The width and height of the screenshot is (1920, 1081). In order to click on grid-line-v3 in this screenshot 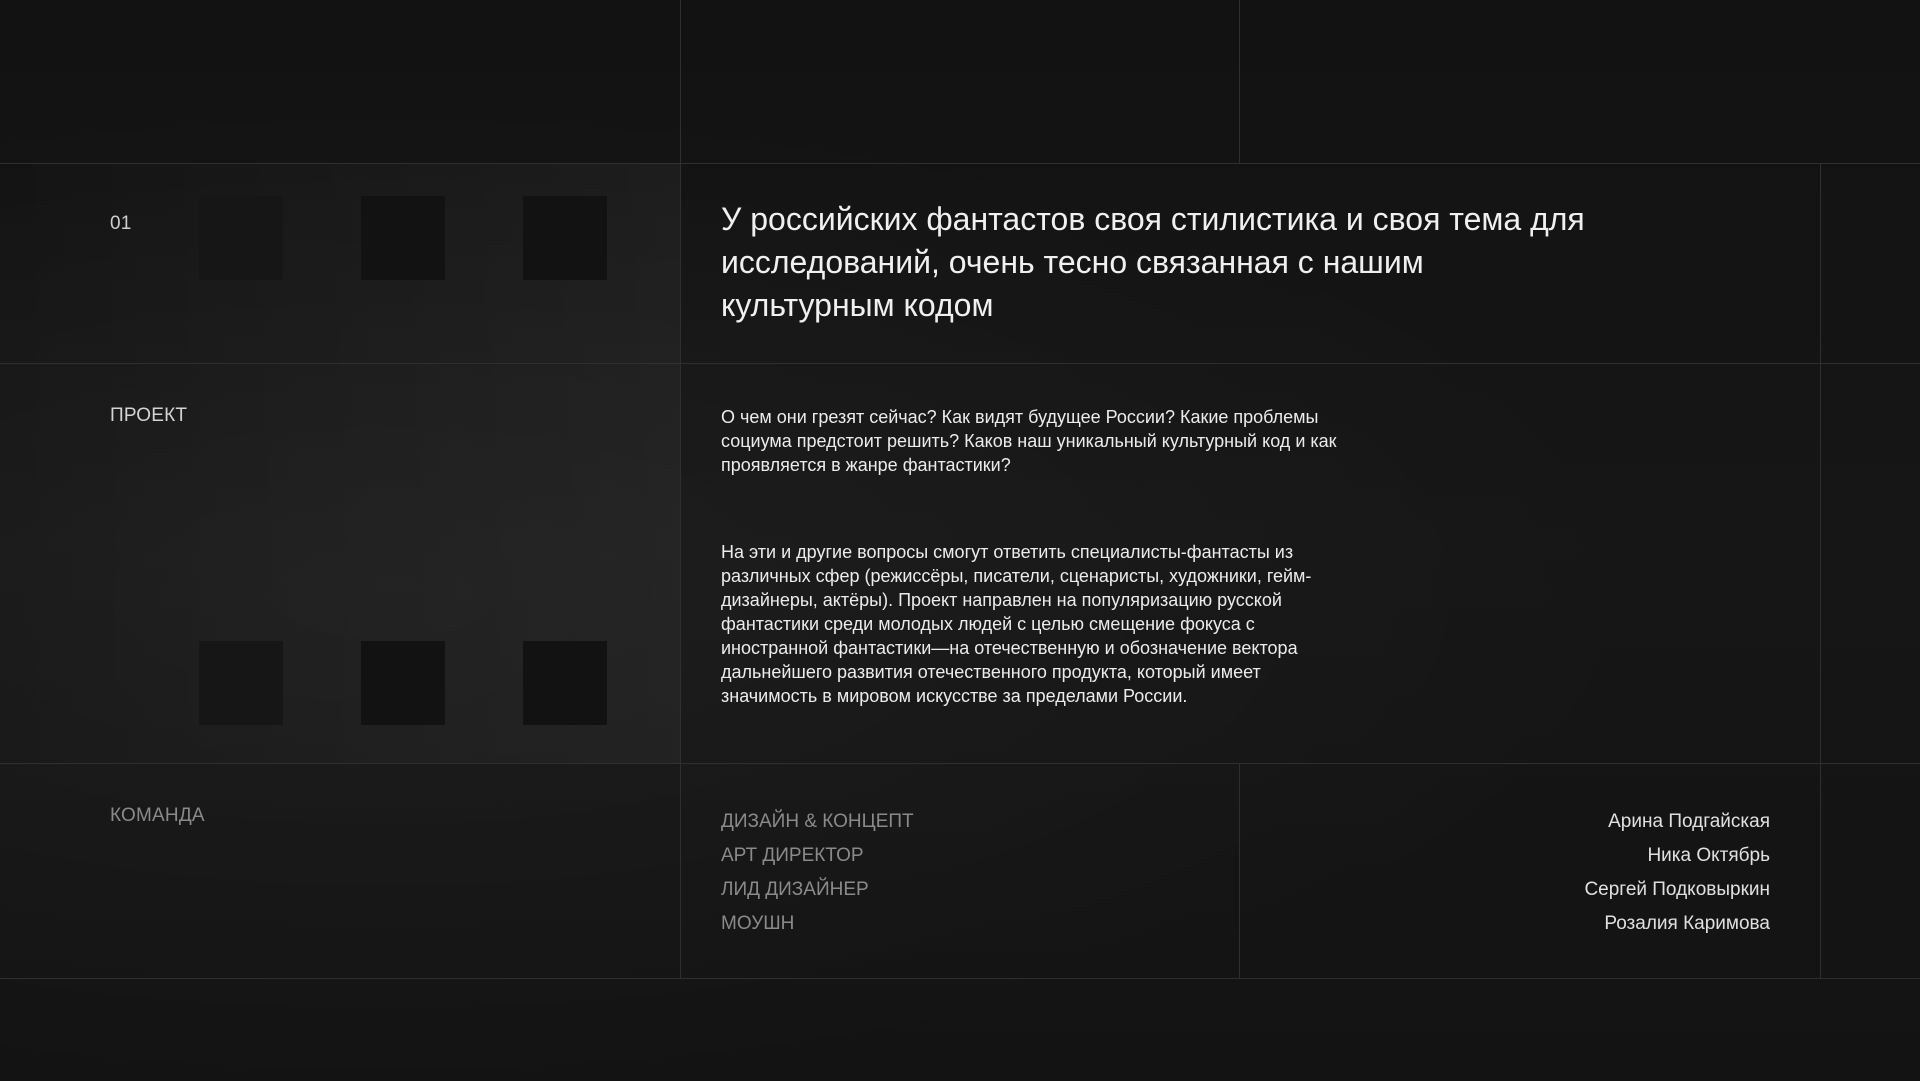, I will do `click(1820, 570)`.